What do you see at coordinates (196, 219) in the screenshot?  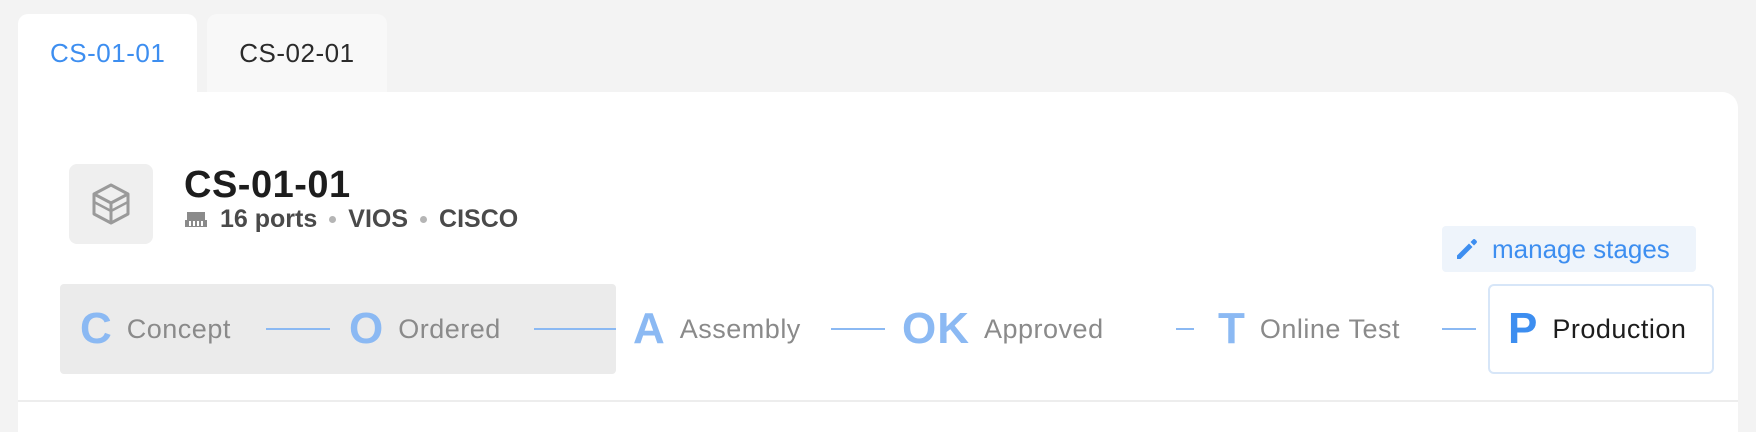 I see `ethernet-port-icon` at bounding box center [196, 219].